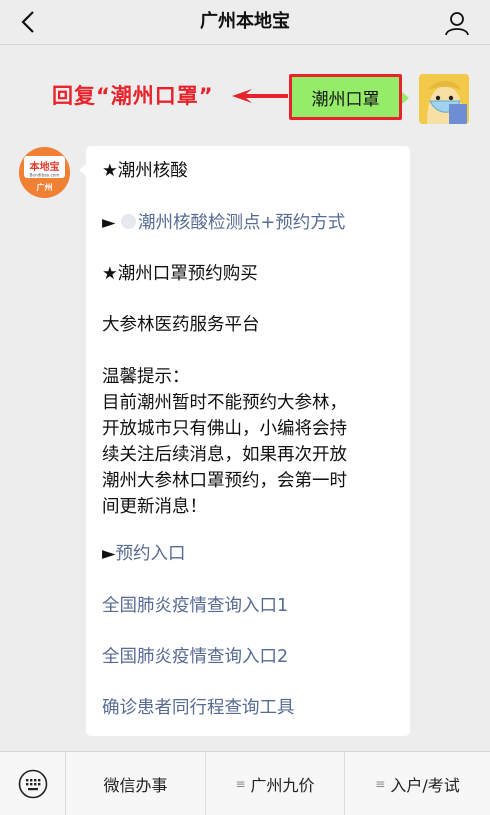 The width and height of the screenshot is (490, 815). I want to click on tips-line: 开放城市只有佛山，小编将会持, so click(224, 429).